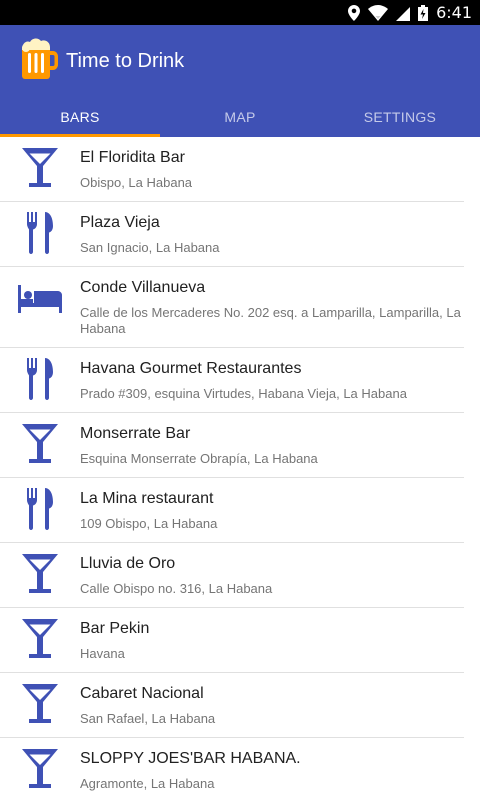  What do you see at coordinates (199, 458) in the screenshot?
I see `place-address: Esquina Monserrate Obrapía, La Habana` at bounding box center [199, 458].